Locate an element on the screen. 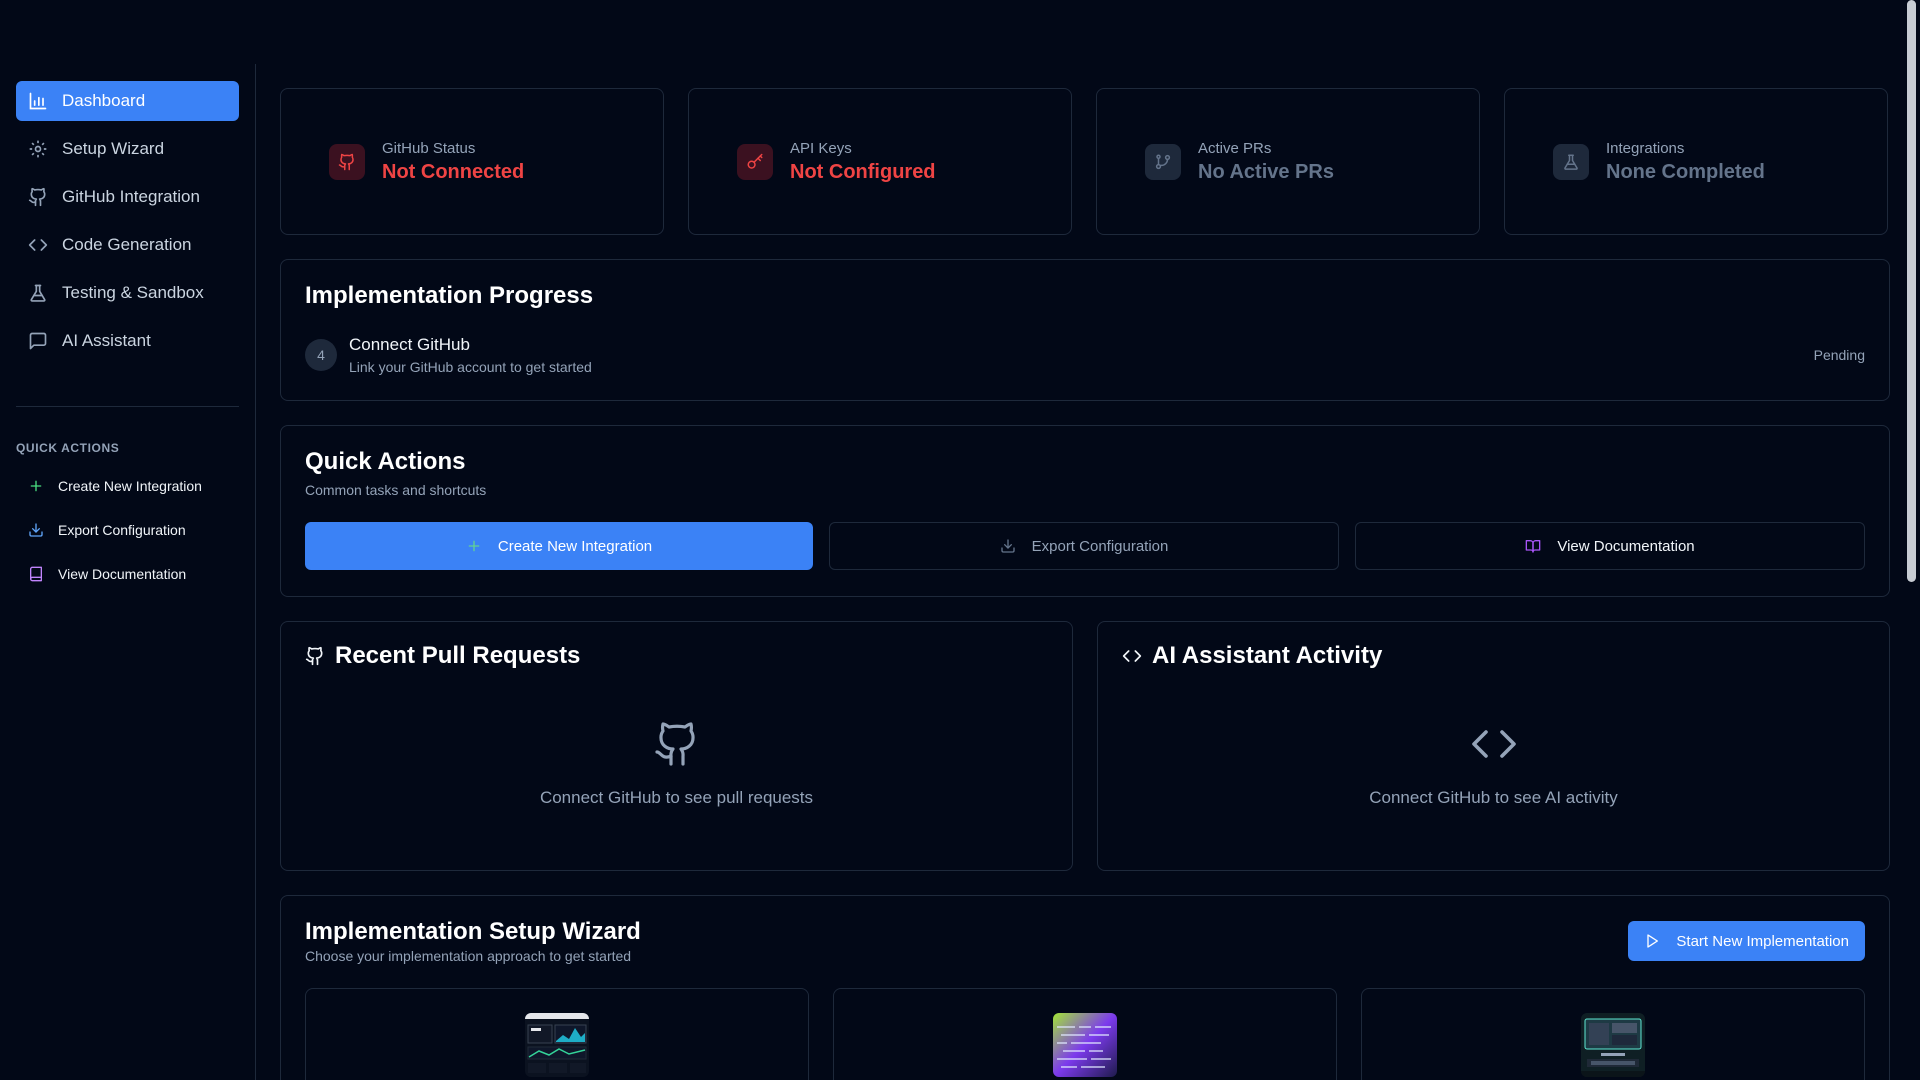 The width and height of the screenshot is (1920, 1080). sidebar-export-configuration: Export Configuration is located at coordinates (127, 530).